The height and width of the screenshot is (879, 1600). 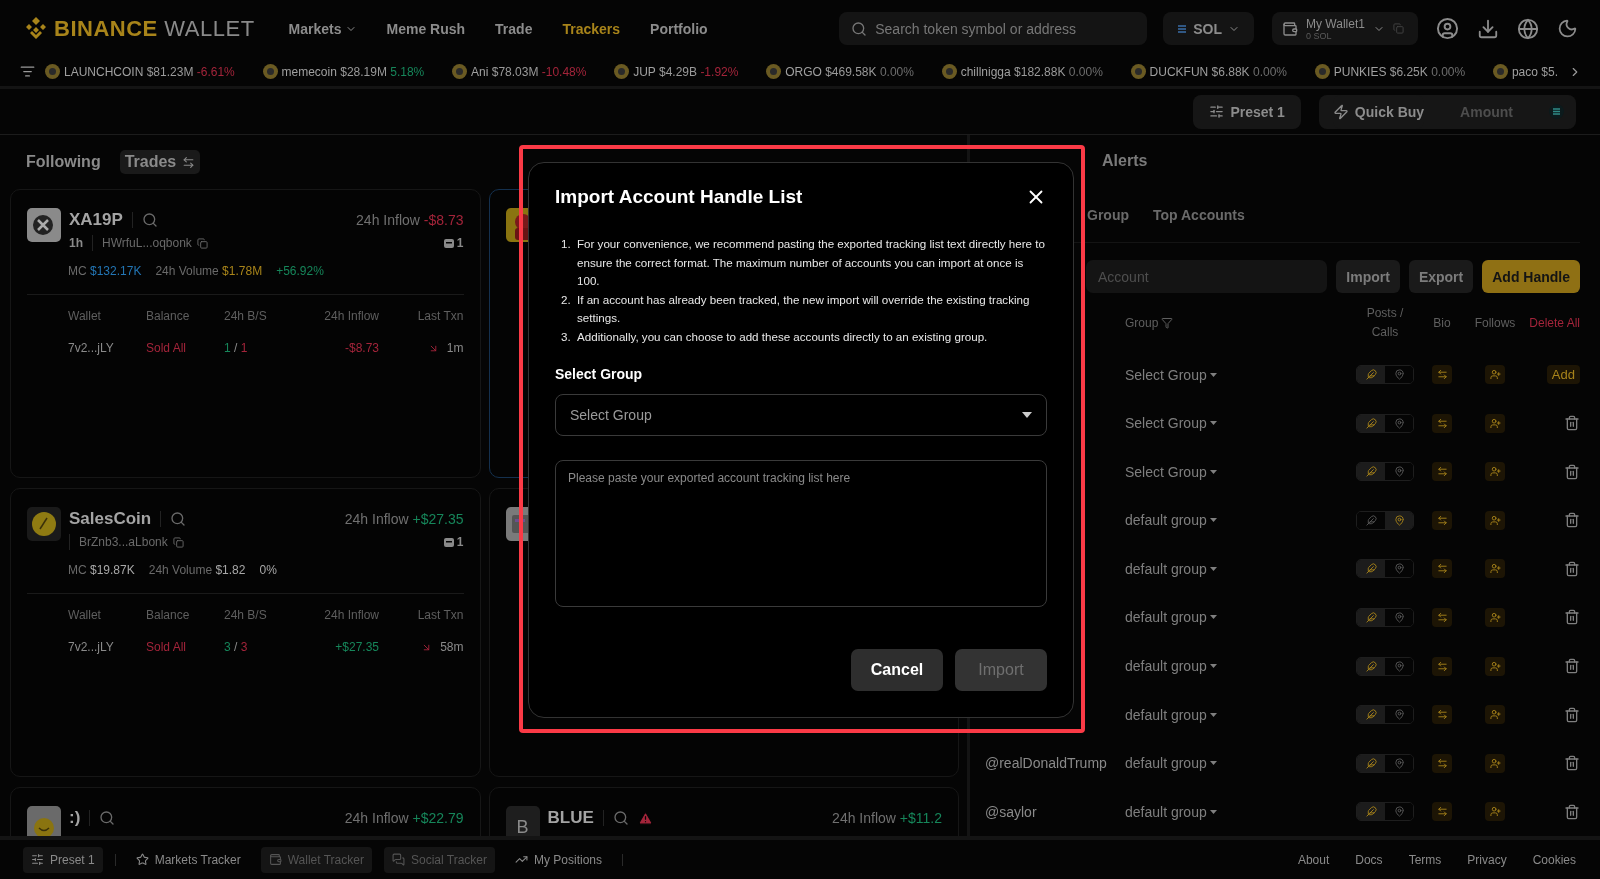 I want to click on filter-tab: Top Accounts, so click(x=1199, y=214).